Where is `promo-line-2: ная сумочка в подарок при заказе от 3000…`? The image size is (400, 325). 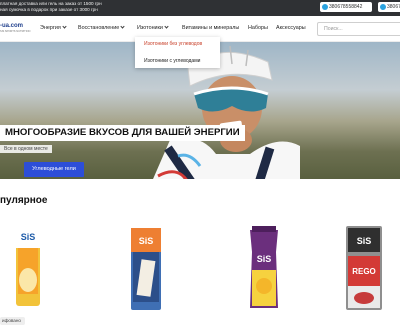
promo-line-2: ная сумочка в подарок при заказе от 3000… is located at coordinates (49, 9).